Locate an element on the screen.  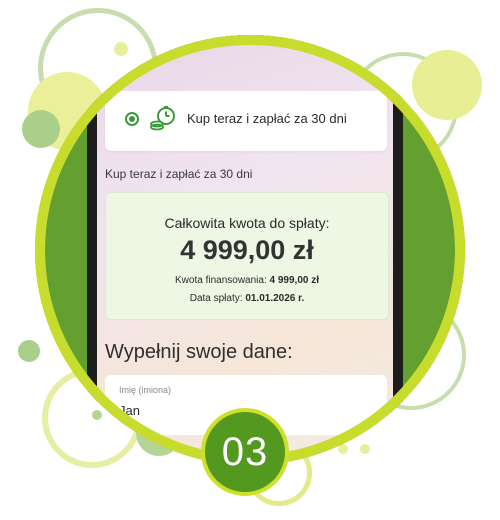
deco-circle-yellow-right is located at coordinates (447, 85).